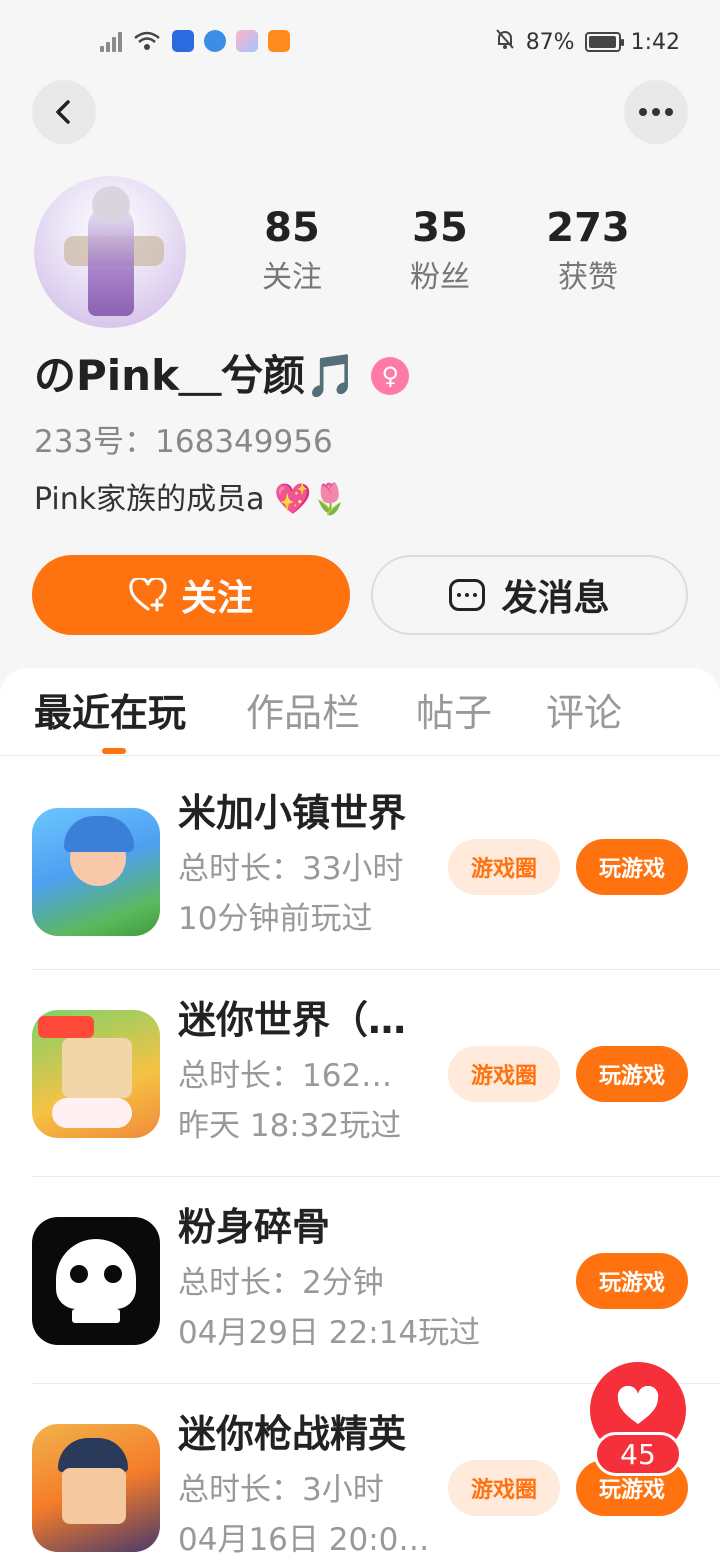 The height and width of the screenshot is (1560, 720). Describe the element at coordinates (196, 375) in the screenshot. I see `username: のPink＿兮颜🎵` at that location.